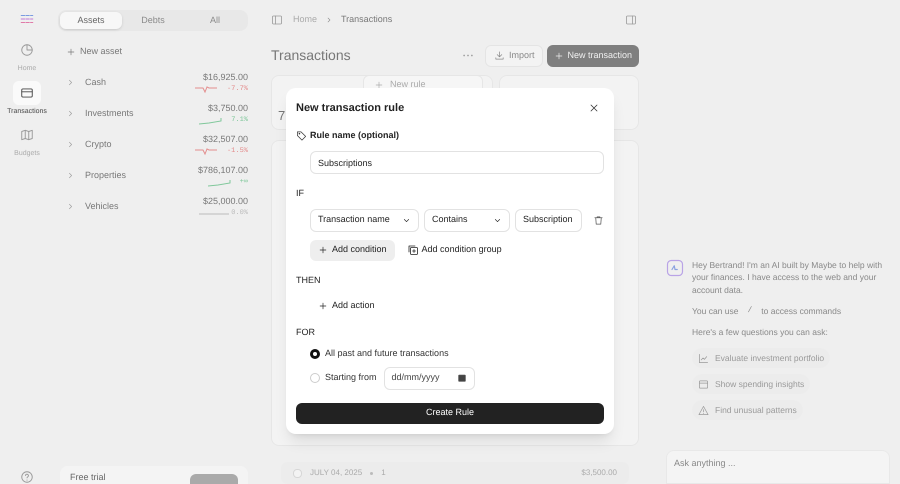 This screenshot has height=484, width=900. What do you see at coordinates (297, 473) in the screenshot?
I see `checkbox` at bounding box center [297, 473].